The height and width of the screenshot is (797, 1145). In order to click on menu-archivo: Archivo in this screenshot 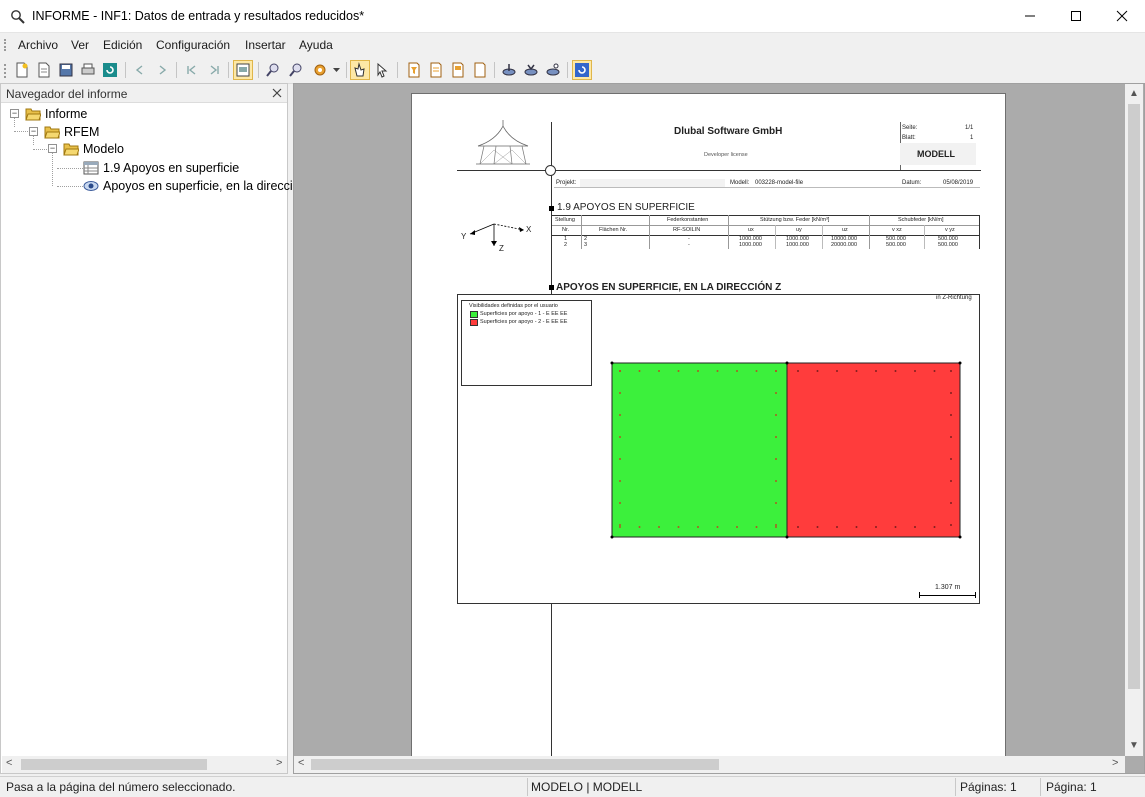, I will do `click(38, 45)`.